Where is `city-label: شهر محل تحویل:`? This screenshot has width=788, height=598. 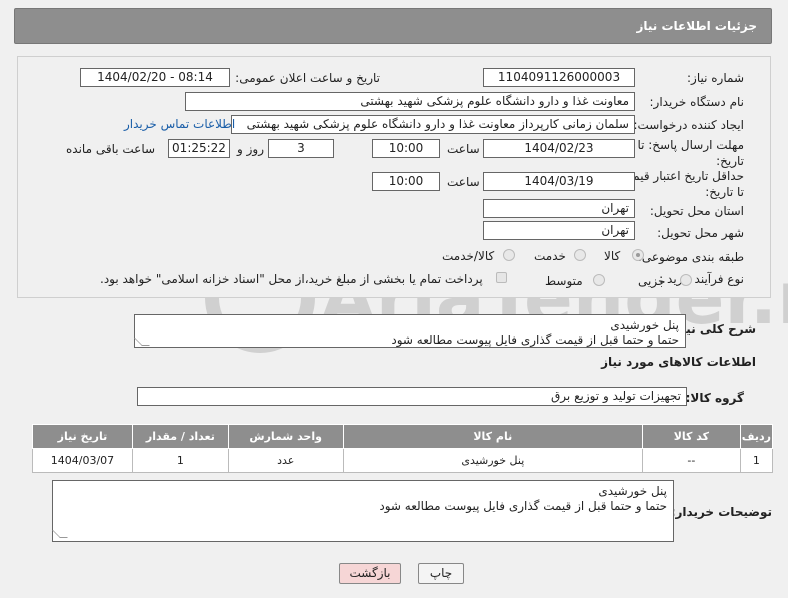
city-label: شهر محل تحویل: is located at coordinates (700, 233).